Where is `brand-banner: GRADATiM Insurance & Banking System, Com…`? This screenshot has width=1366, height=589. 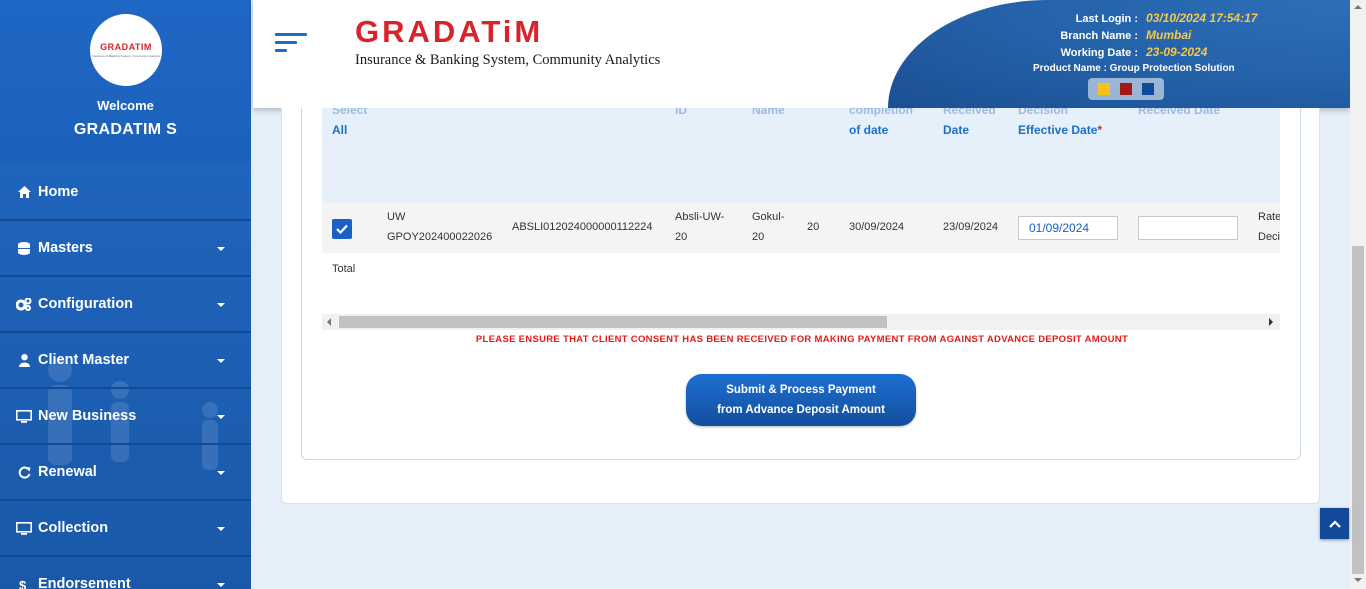
brand-banner: GRADATiM Insurance & Banking System, Com… is located at coordinates (508, 49).